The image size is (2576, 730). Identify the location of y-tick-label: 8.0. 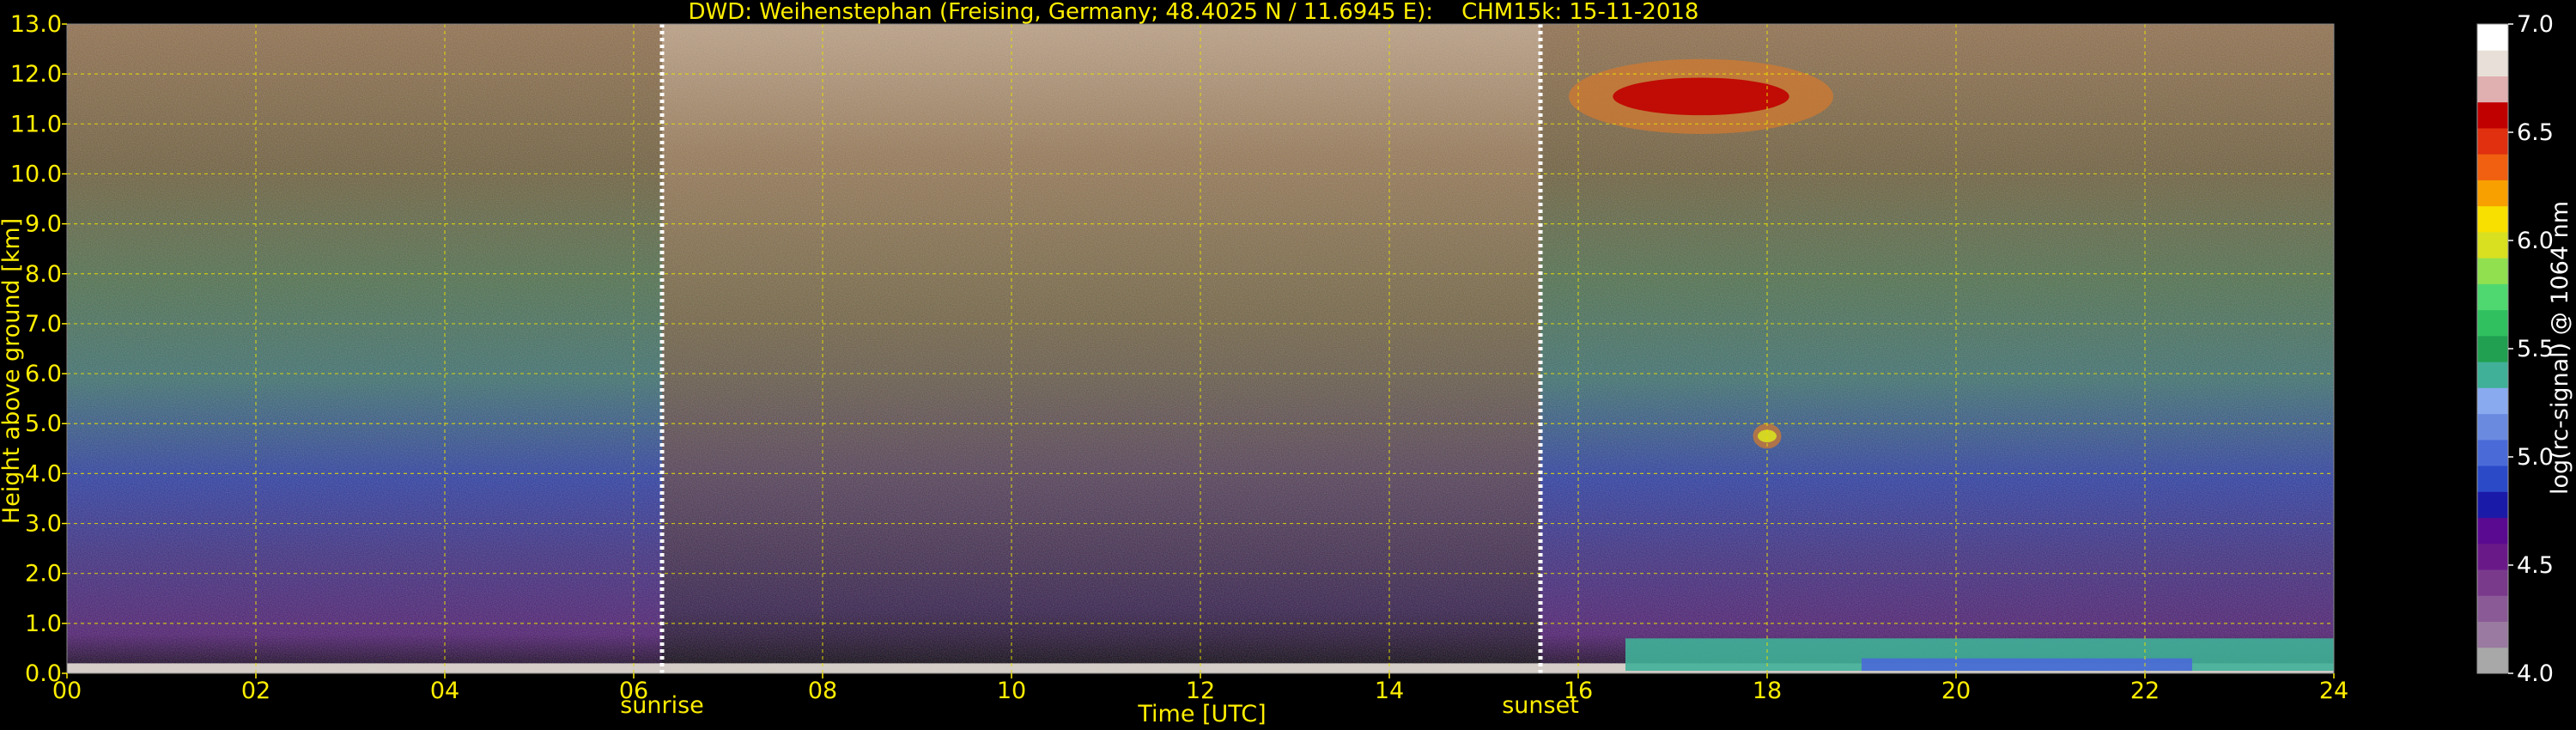
(44, 274).